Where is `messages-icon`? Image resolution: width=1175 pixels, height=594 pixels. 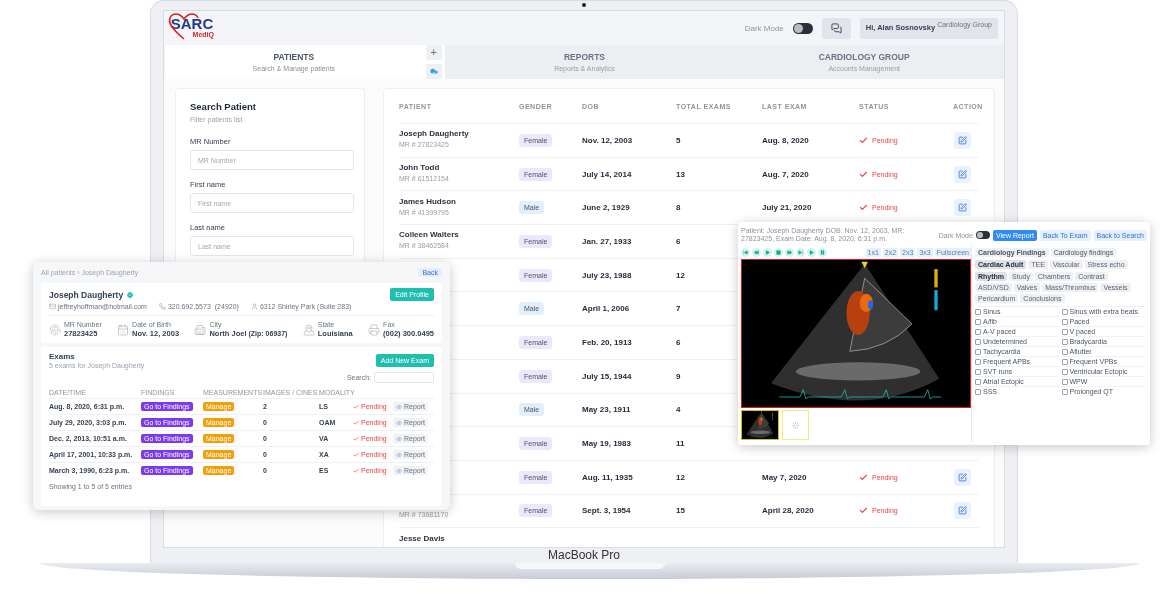
messages-icon is located at coordinates (836, 28).